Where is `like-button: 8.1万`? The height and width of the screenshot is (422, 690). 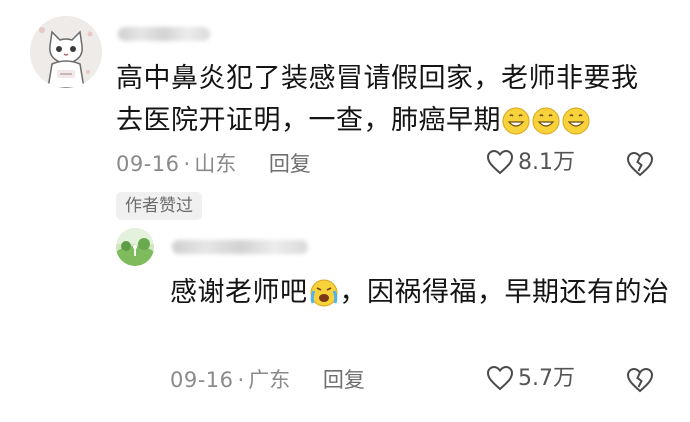 like-button: 8.1万 is located at coordinates (530, 163).